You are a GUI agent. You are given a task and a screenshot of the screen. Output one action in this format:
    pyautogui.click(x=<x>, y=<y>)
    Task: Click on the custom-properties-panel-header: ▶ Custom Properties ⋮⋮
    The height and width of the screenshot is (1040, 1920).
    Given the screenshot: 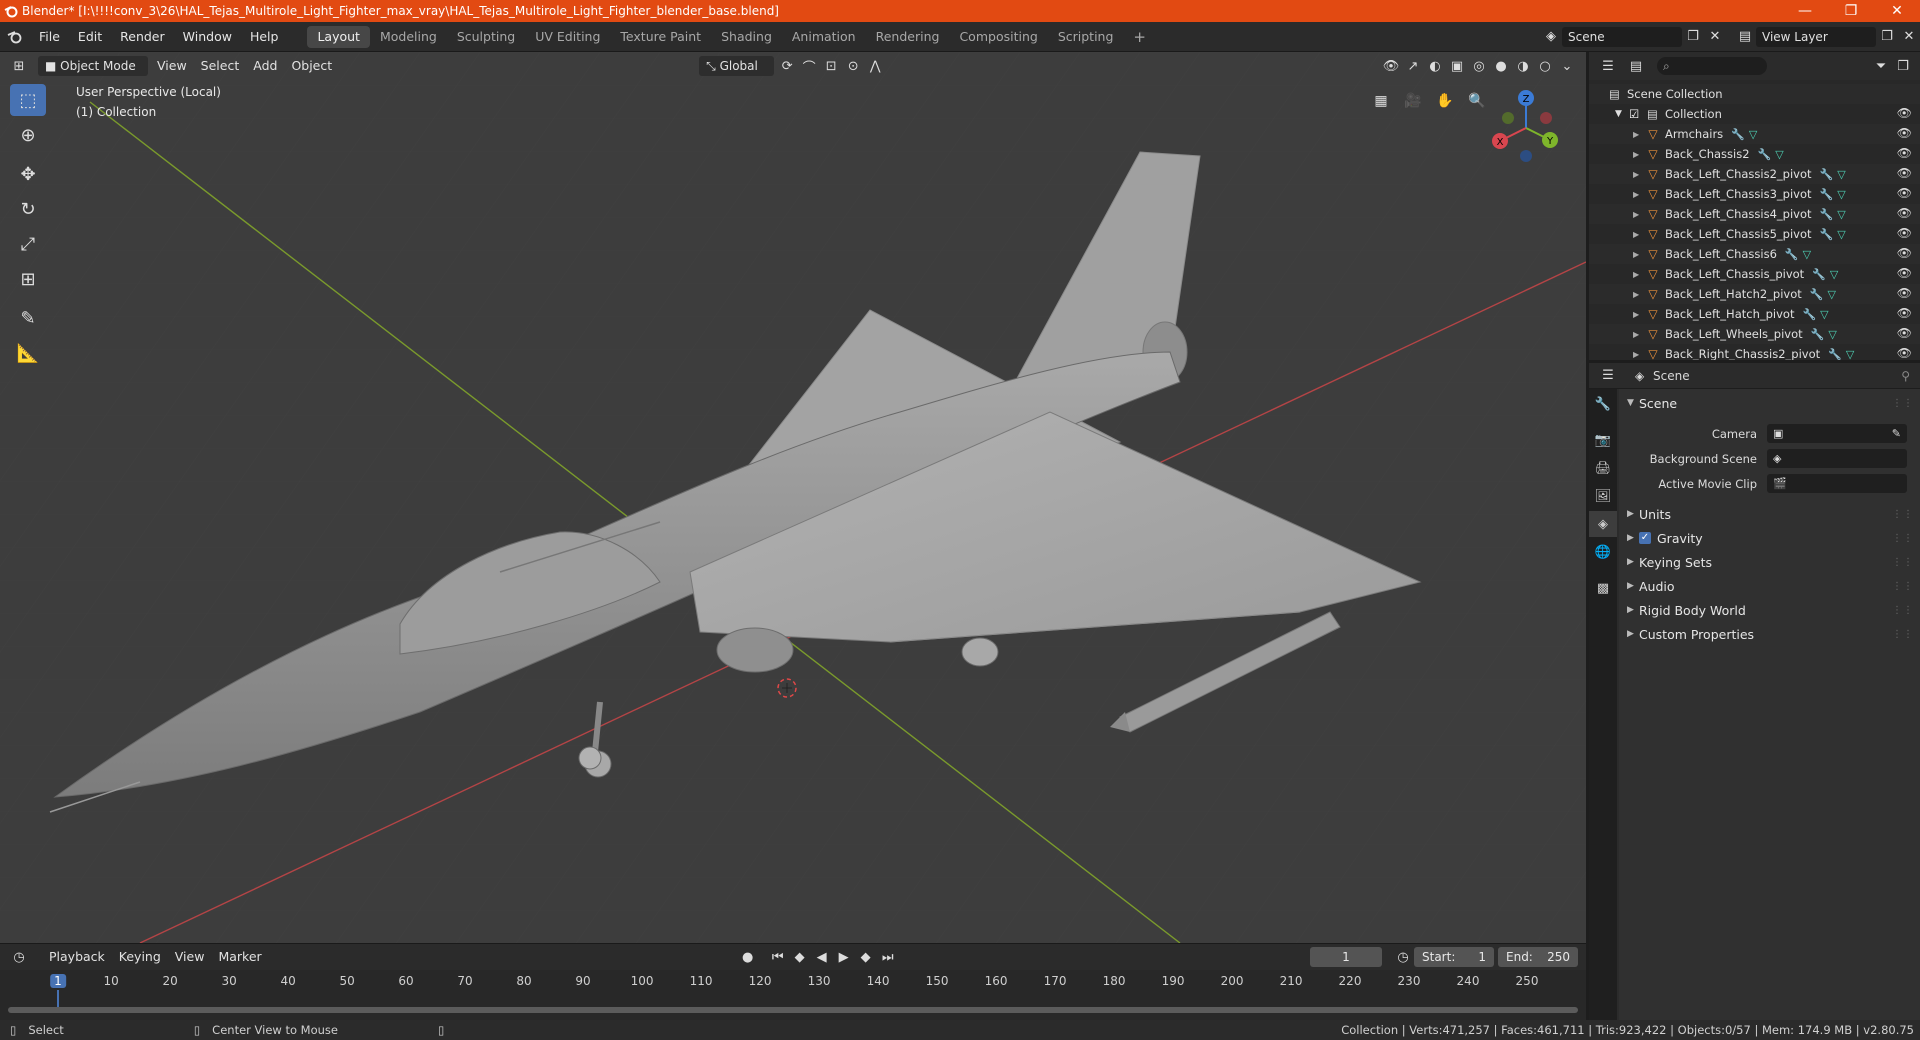 What is the action you would take?
    pyautogui.click(x=1769, y=634)
    